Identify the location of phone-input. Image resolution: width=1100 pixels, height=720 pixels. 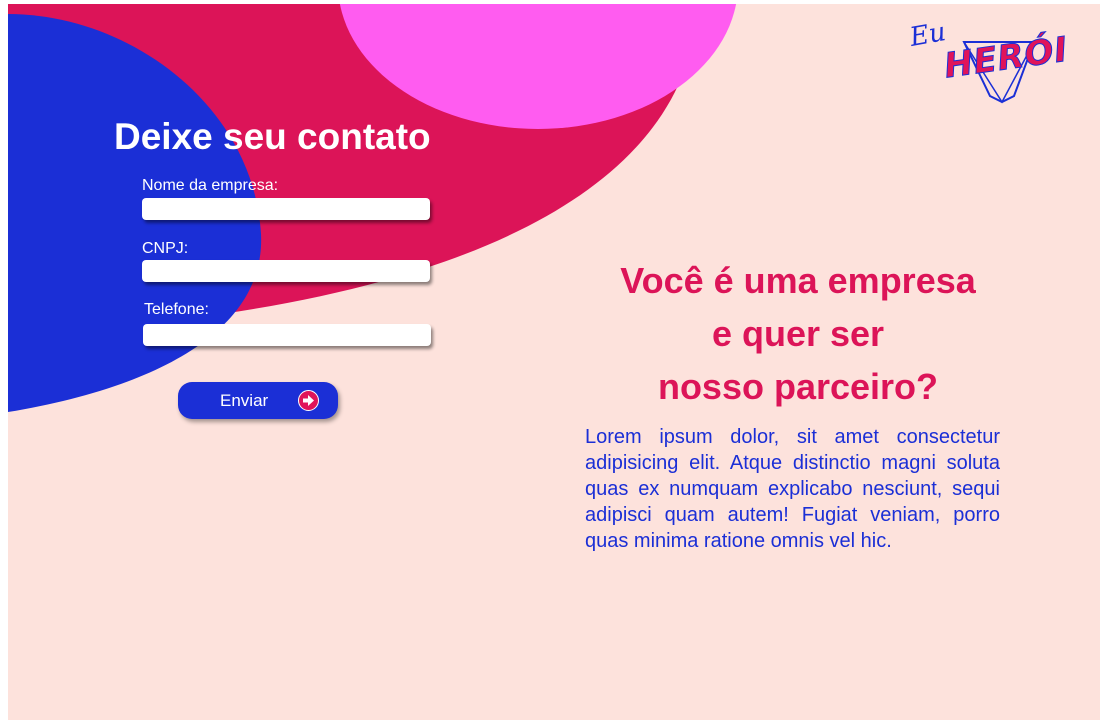
(287, 335).